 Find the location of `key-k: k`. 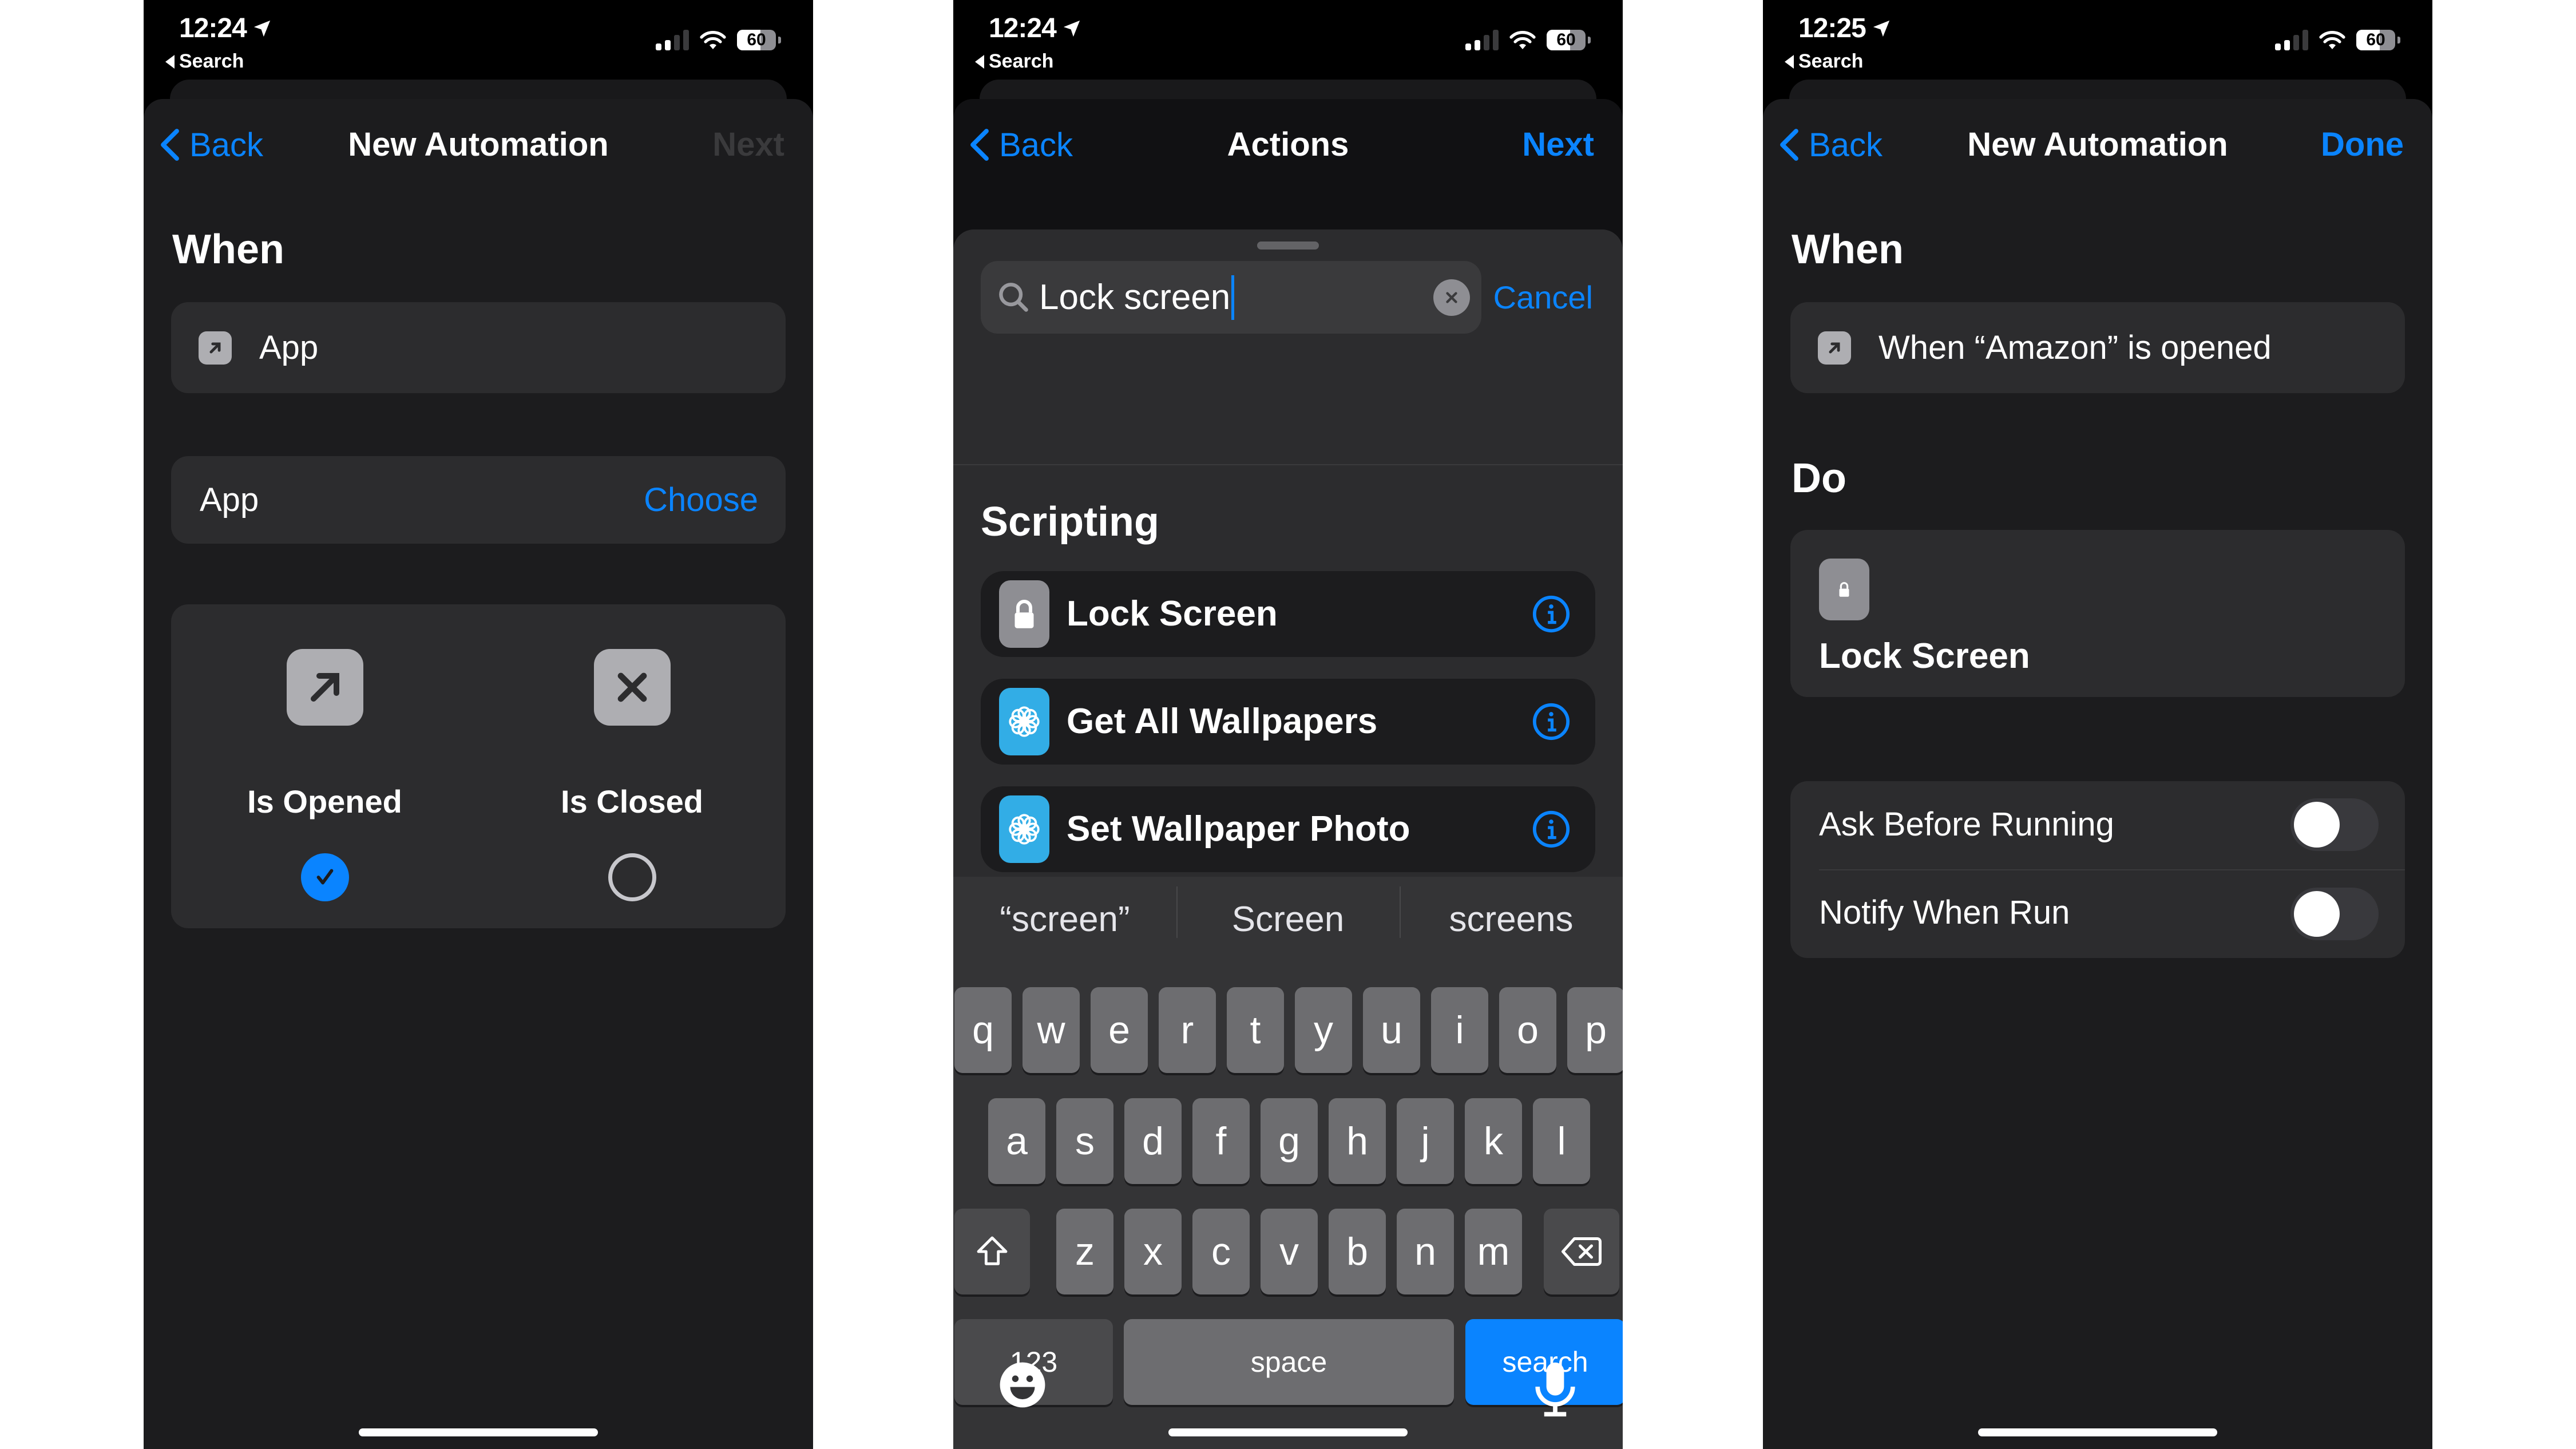

key-k: k is located at coordinates (1494, 1141).